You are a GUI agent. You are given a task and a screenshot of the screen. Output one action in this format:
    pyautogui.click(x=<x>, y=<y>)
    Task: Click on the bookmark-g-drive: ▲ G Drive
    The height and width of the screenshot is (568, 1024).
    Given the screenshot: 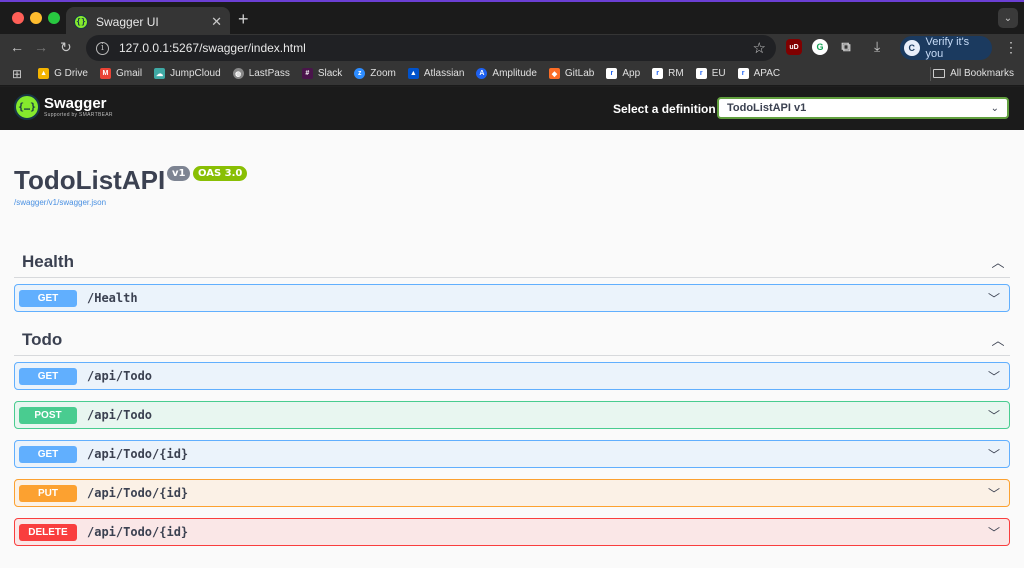 What is the action you would take?
    pyautogui.click(x=63, y=73)
    